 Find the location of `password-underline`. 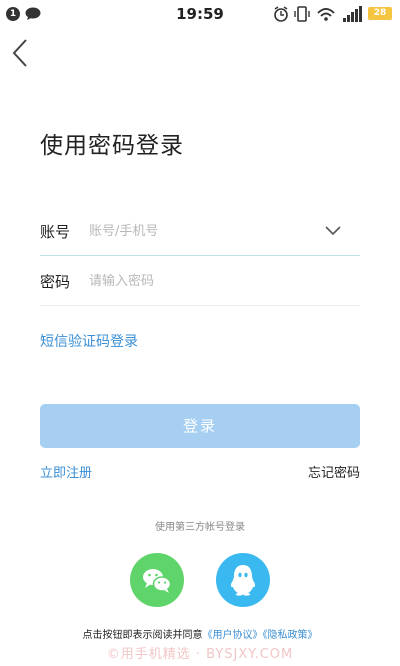

password-underline is located at coordinates (200, 305).